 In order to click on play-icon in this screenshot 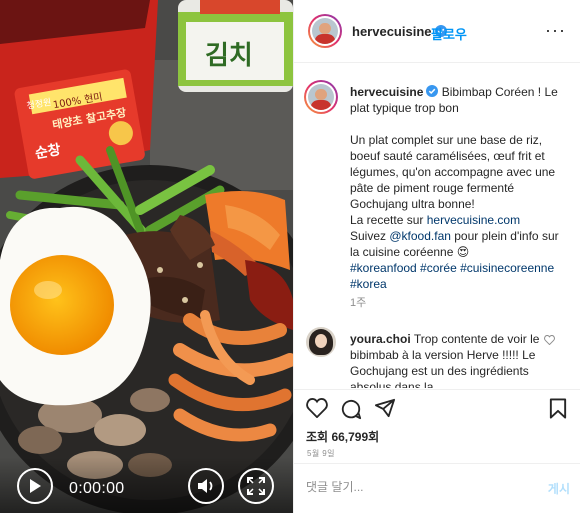, I will do `click(35, 486)`.